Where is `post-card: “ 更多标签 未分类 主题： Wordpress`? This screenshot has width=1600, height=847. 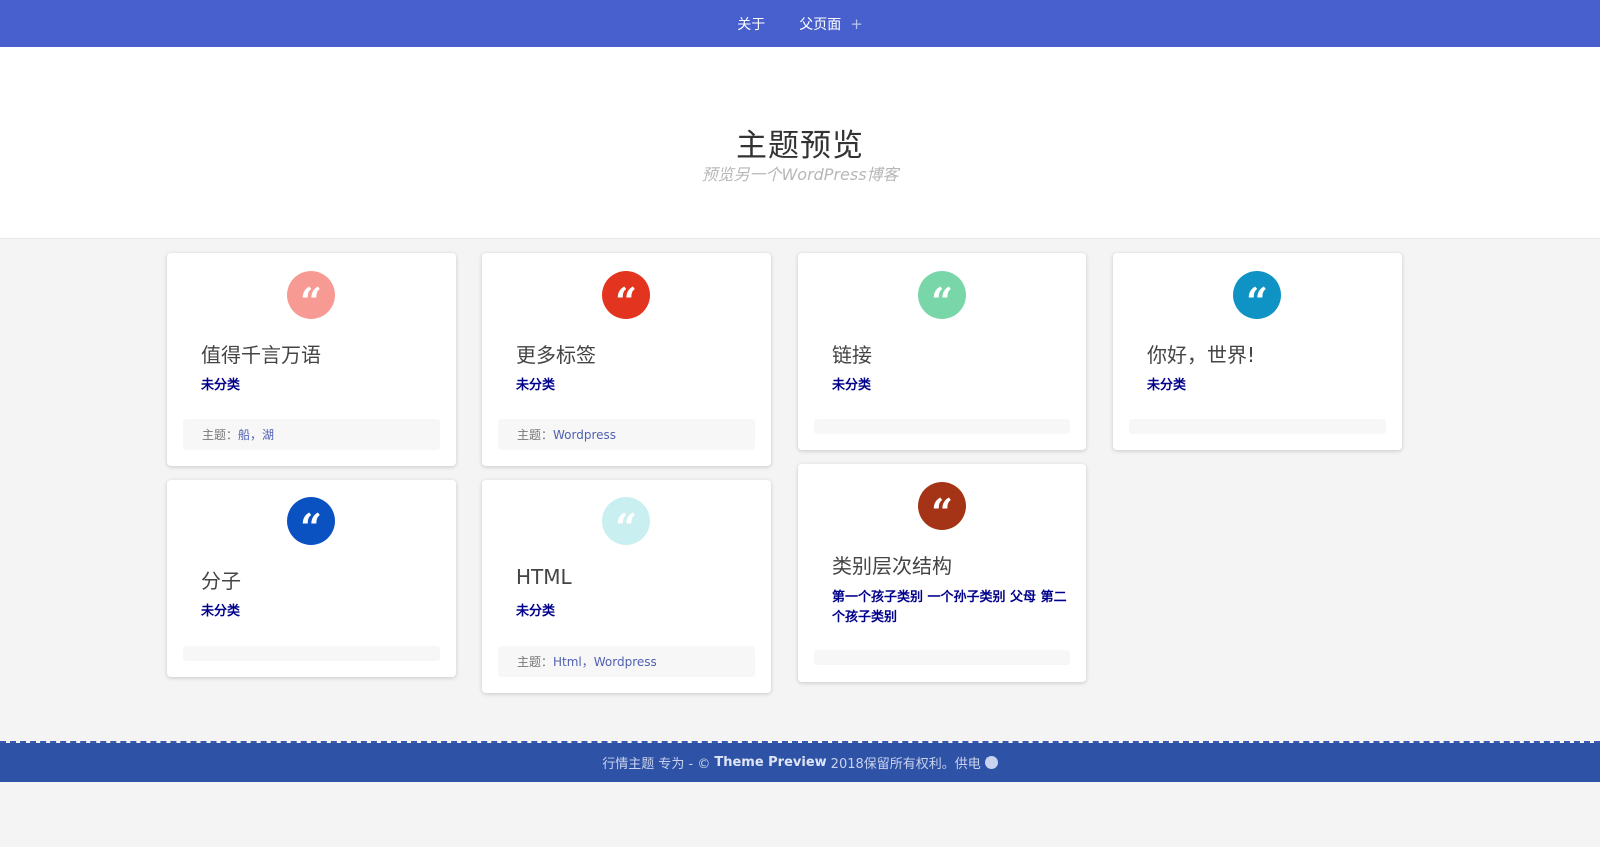 post-card: “ 更多标签 未分类 主题： Wordpress is located at coordinates (626, 359).